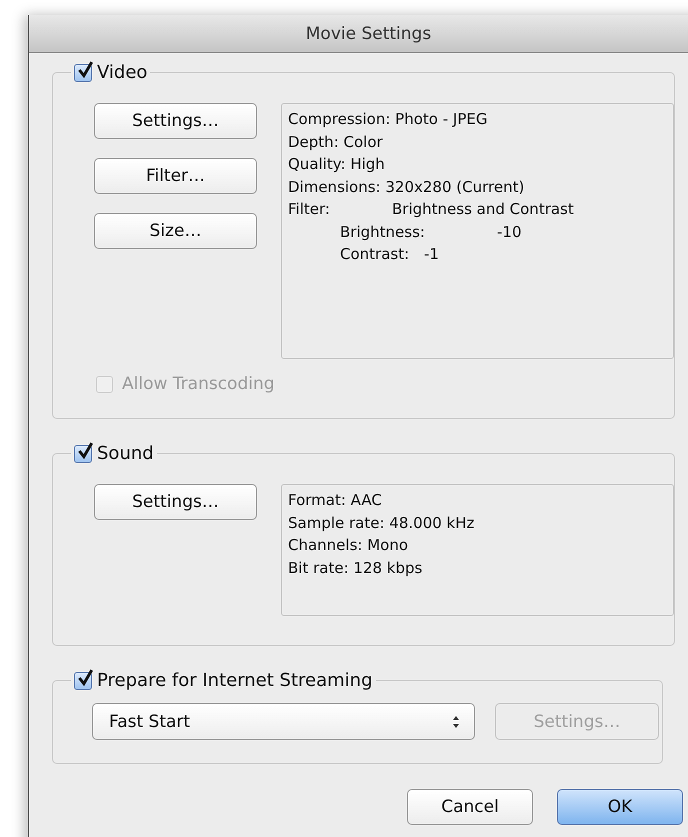 Image resolution: width=688 pixels, height=837 pixels. Describe the element at coordinates (235, 680) in the screenshot. I see `checkbox-label: Prepare for Internet Streaming` at that location.